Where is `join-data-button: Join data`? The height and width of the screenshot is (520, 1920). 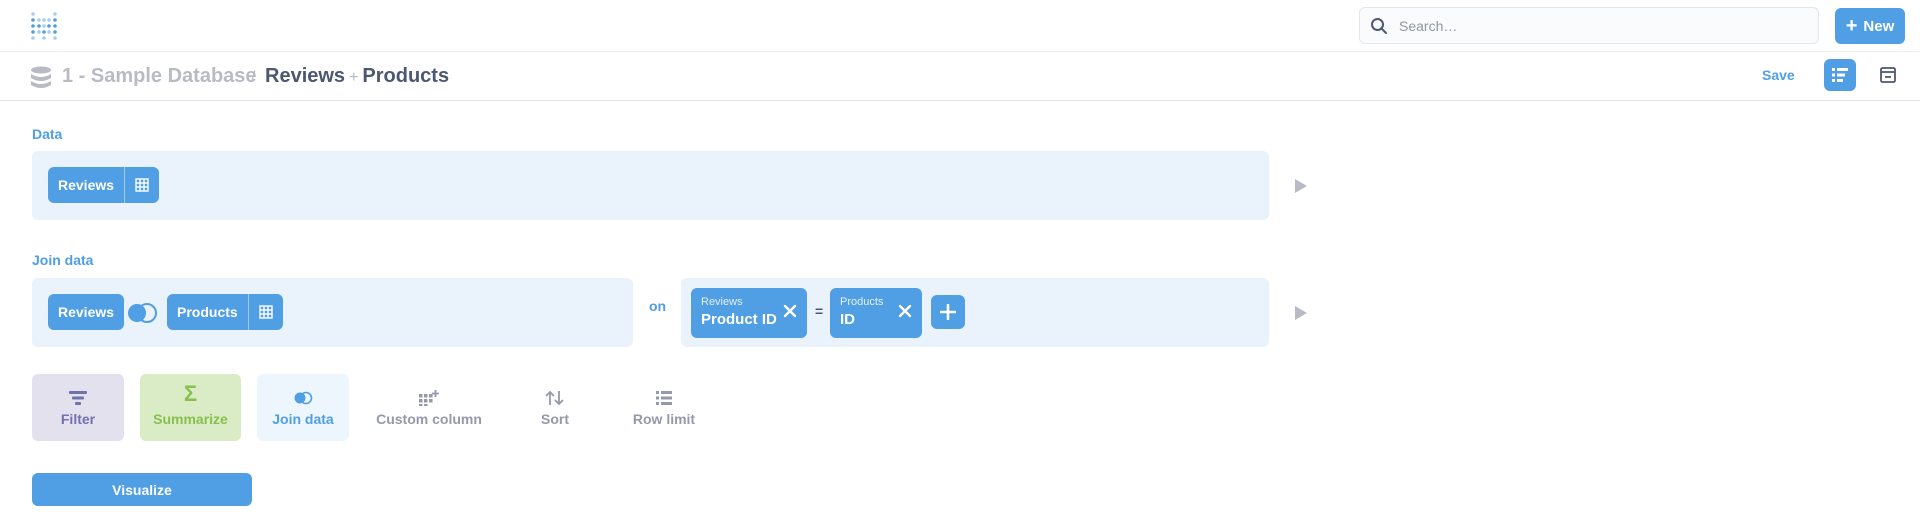 join-data-button: Join data is located at coordinates (303, 407).